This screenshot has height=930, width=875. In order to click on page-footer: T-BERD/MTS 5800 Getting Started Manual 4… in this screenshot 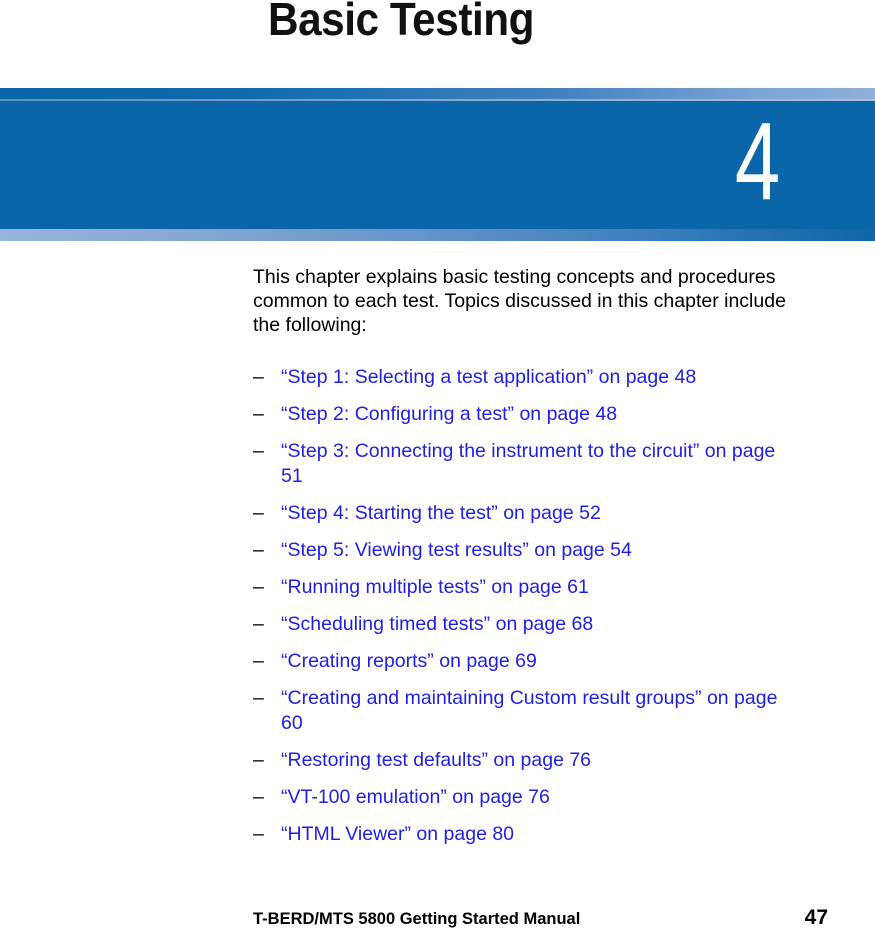, I will do `click(540, 918)`.